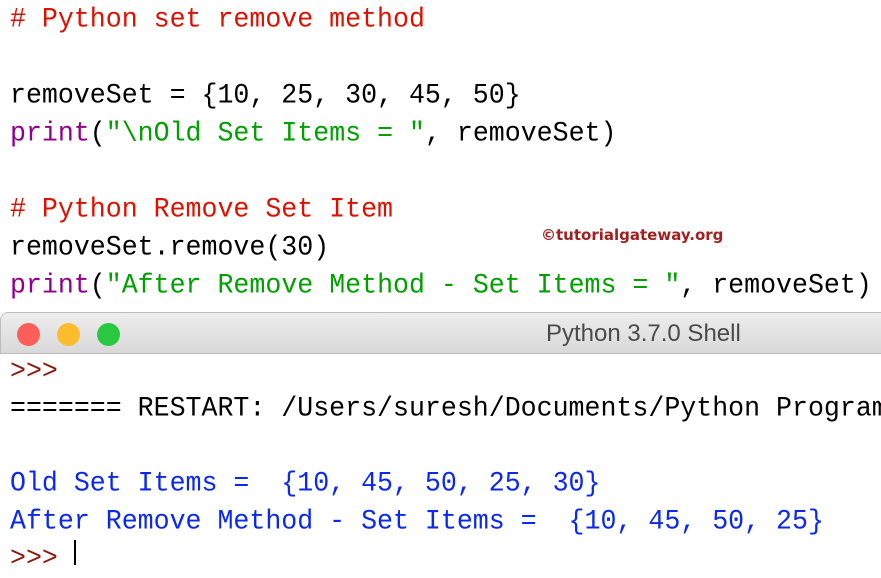  What do you see at coordinates (108, 334) in the screenshot?
I see `zoom-button` at bounding box center [108, 334].